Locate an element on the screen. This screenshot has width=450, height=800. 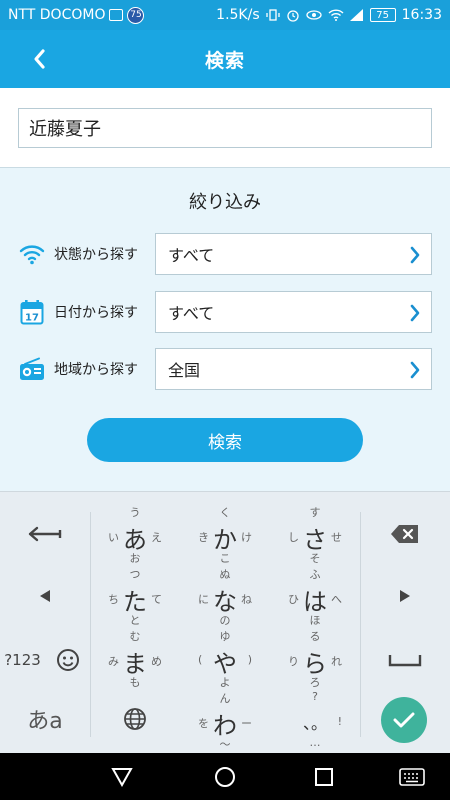
emoji-key is located at coordinates (67, 660).